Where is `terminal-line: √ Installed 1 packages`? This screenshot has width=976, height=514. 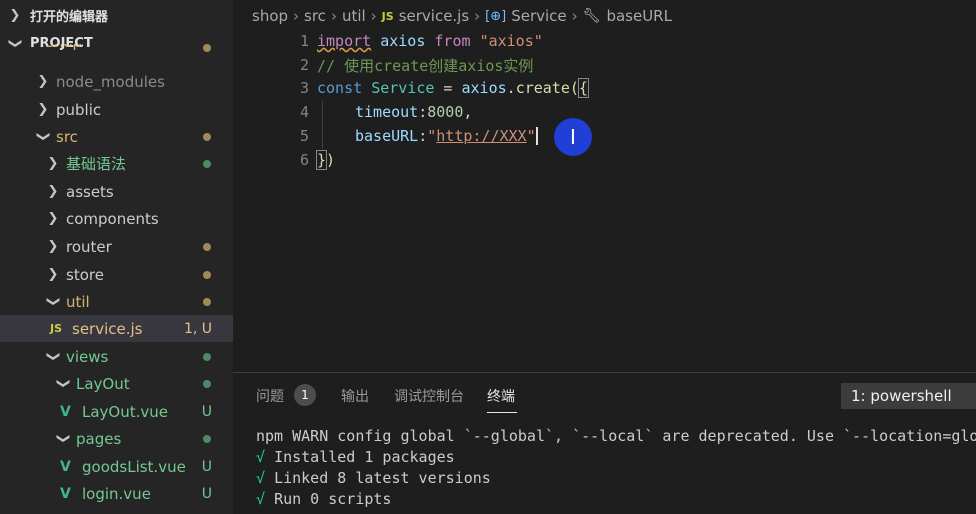 terminal-line: √ Installed 1 packages is located at coordinates (355, 457).